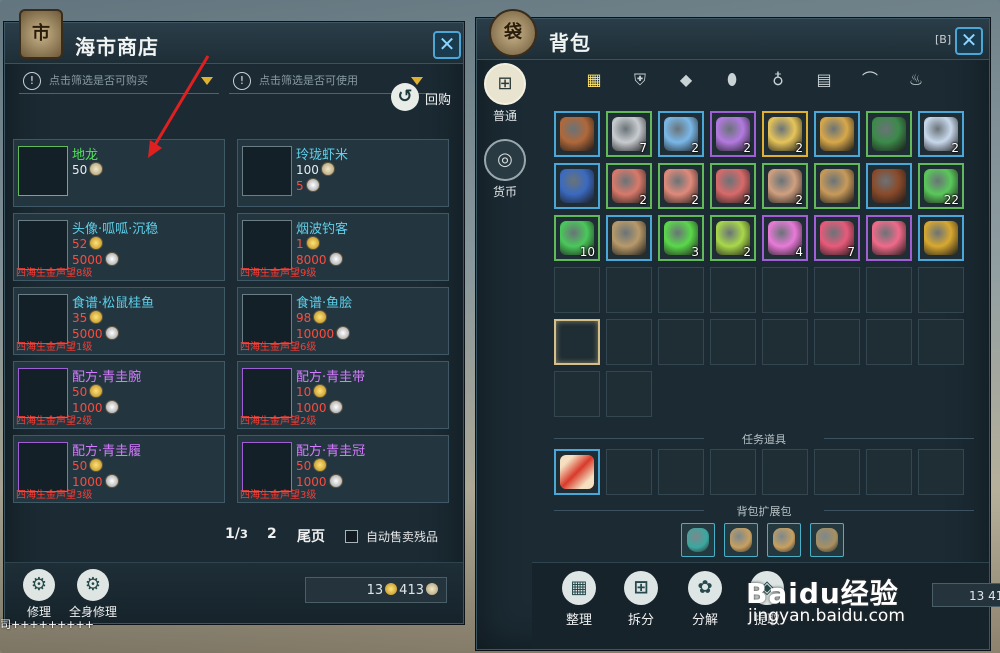 The image size is (1000, 653). What do you see at coordinates (47, 624) in the screenshot?
I see `chat-line: 司+++++++++` at bounding box center [47, 624].